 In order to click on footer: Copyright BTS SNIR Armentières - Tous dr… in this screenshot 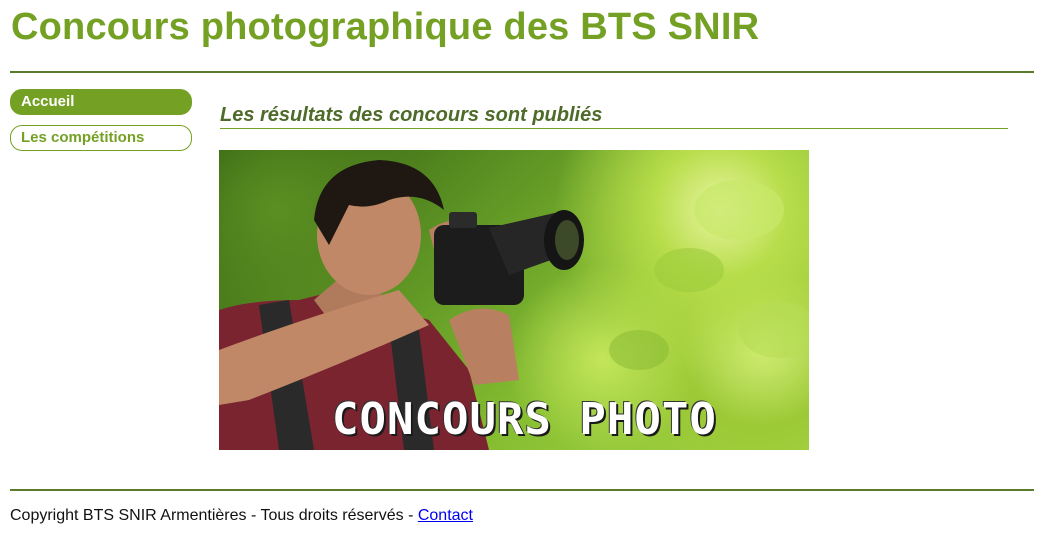, I will do `click(241, 516)`.